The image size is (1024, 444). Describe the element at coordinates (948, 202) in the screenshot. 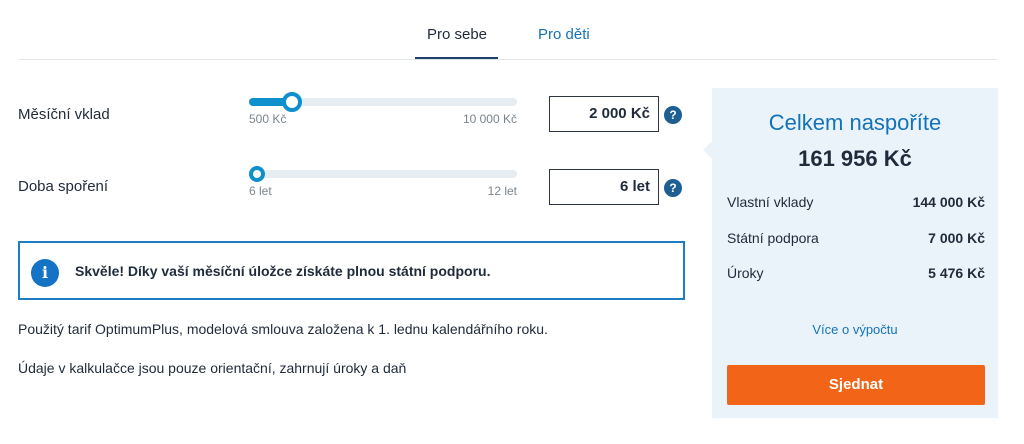

I see `summary-row-value: 144 000 Kč` at that location.